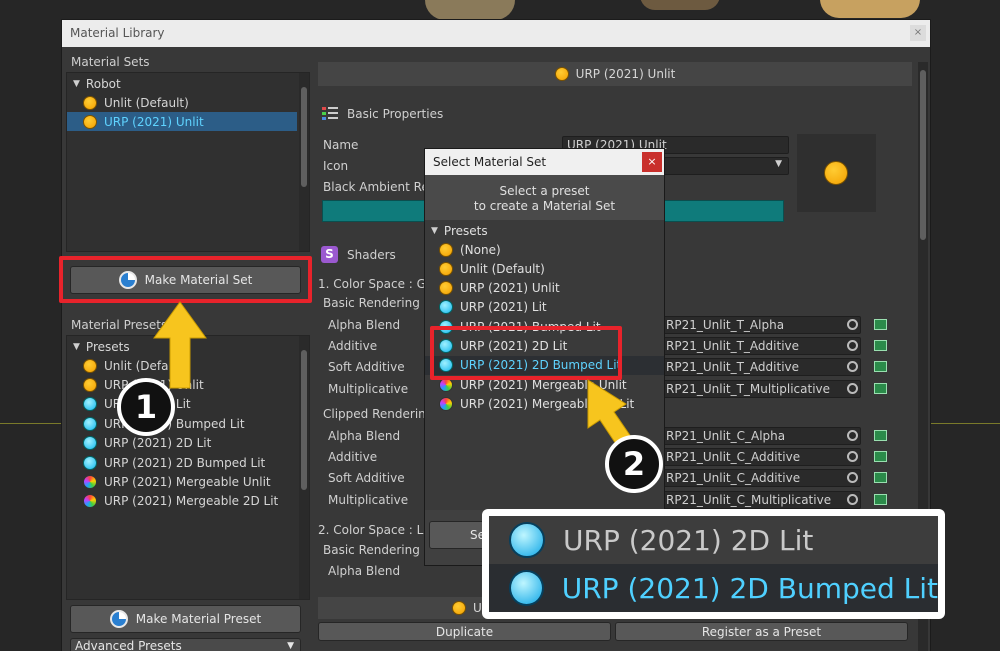 The height and width of the screenshot is (651, 1000). Describe the element at coordinates (185, 644) in the screenshot. I see `advanced-presets-dropdown: Advanced Presets ▼` at that location.